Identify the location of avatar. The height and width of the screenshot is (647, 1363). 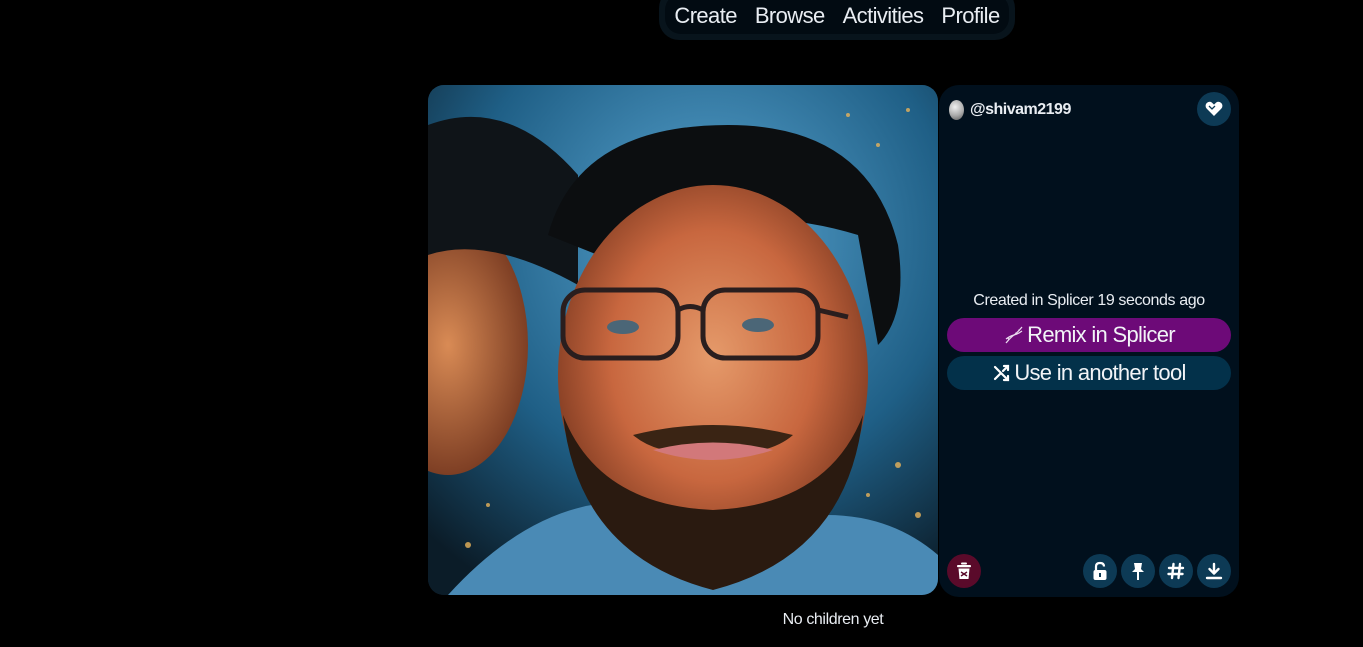
(956, 110).